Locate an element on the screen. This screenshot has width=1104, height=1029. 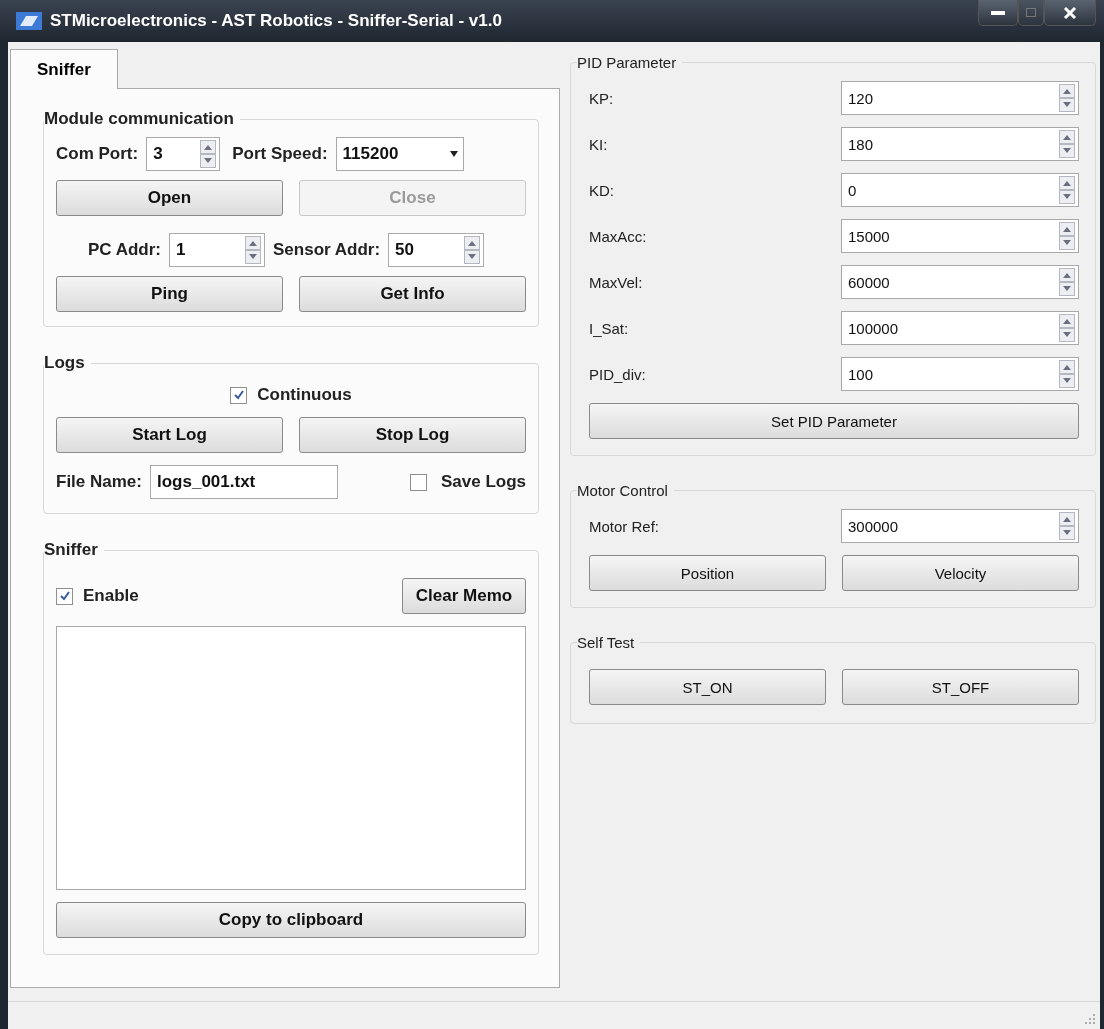
clear-button: Clear Memo is located at coordinates (464, 596).